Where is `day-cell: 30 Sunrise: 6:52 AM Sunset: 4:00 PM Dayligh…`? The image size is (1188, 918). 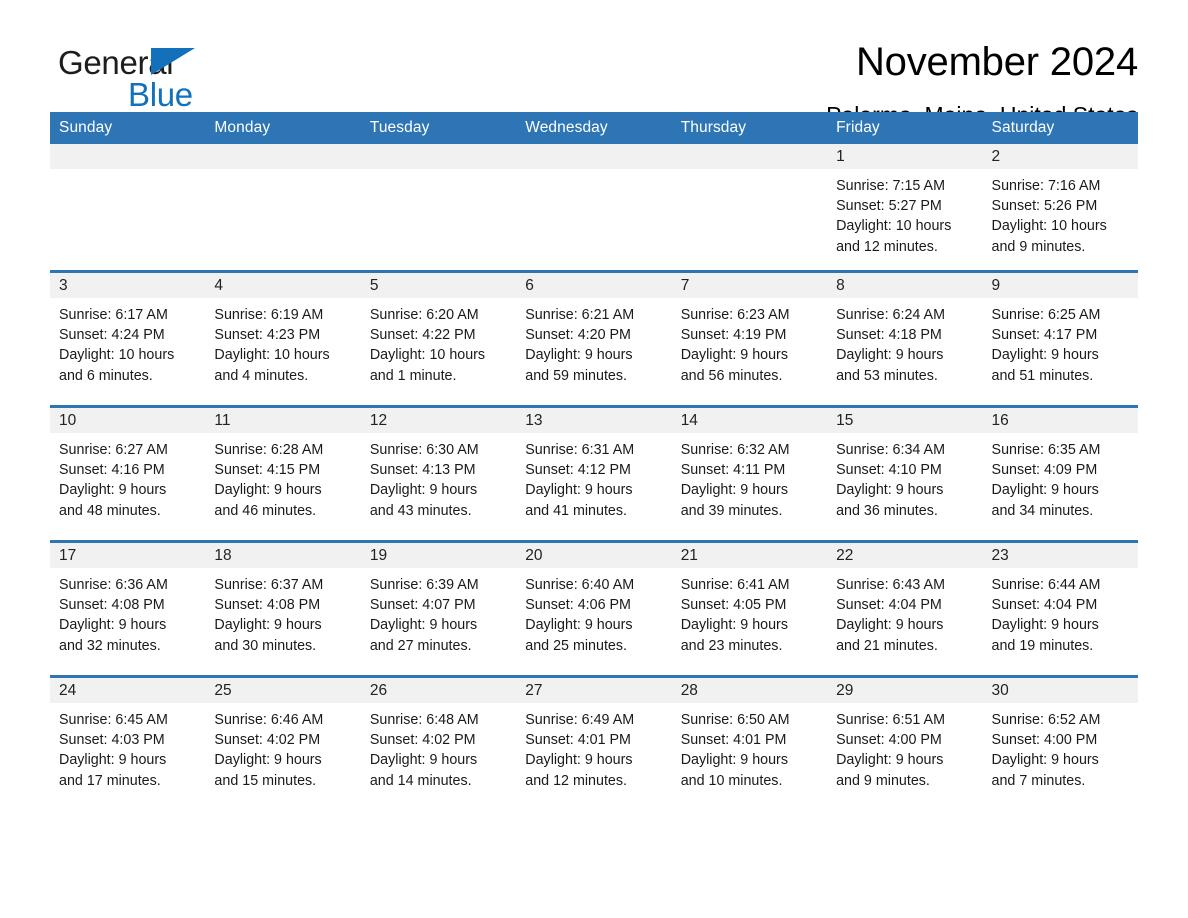
day-cell: 30 Sunrise: 6:52 AM Sunset: 4:00 PM Dayligh… is located at coordinates (1060, 742).